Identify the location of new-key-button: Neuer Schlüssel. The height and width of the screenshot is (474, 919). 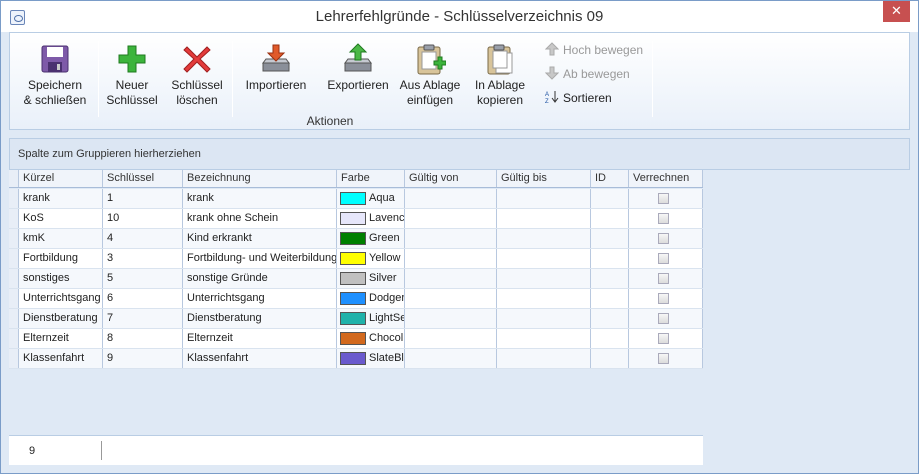
(132, 75).